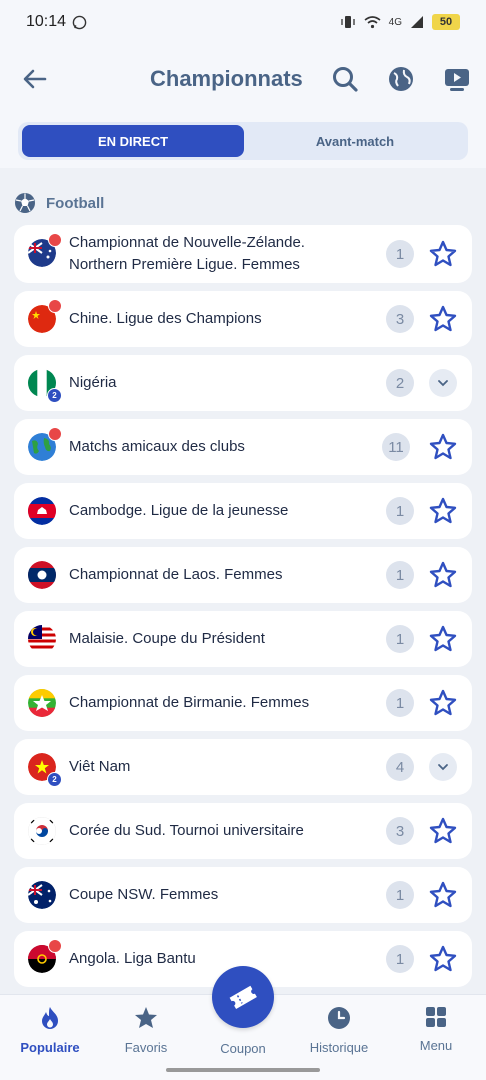 The image size is (486, 1080). I want to click on wifi-icon, so click(372, 22).